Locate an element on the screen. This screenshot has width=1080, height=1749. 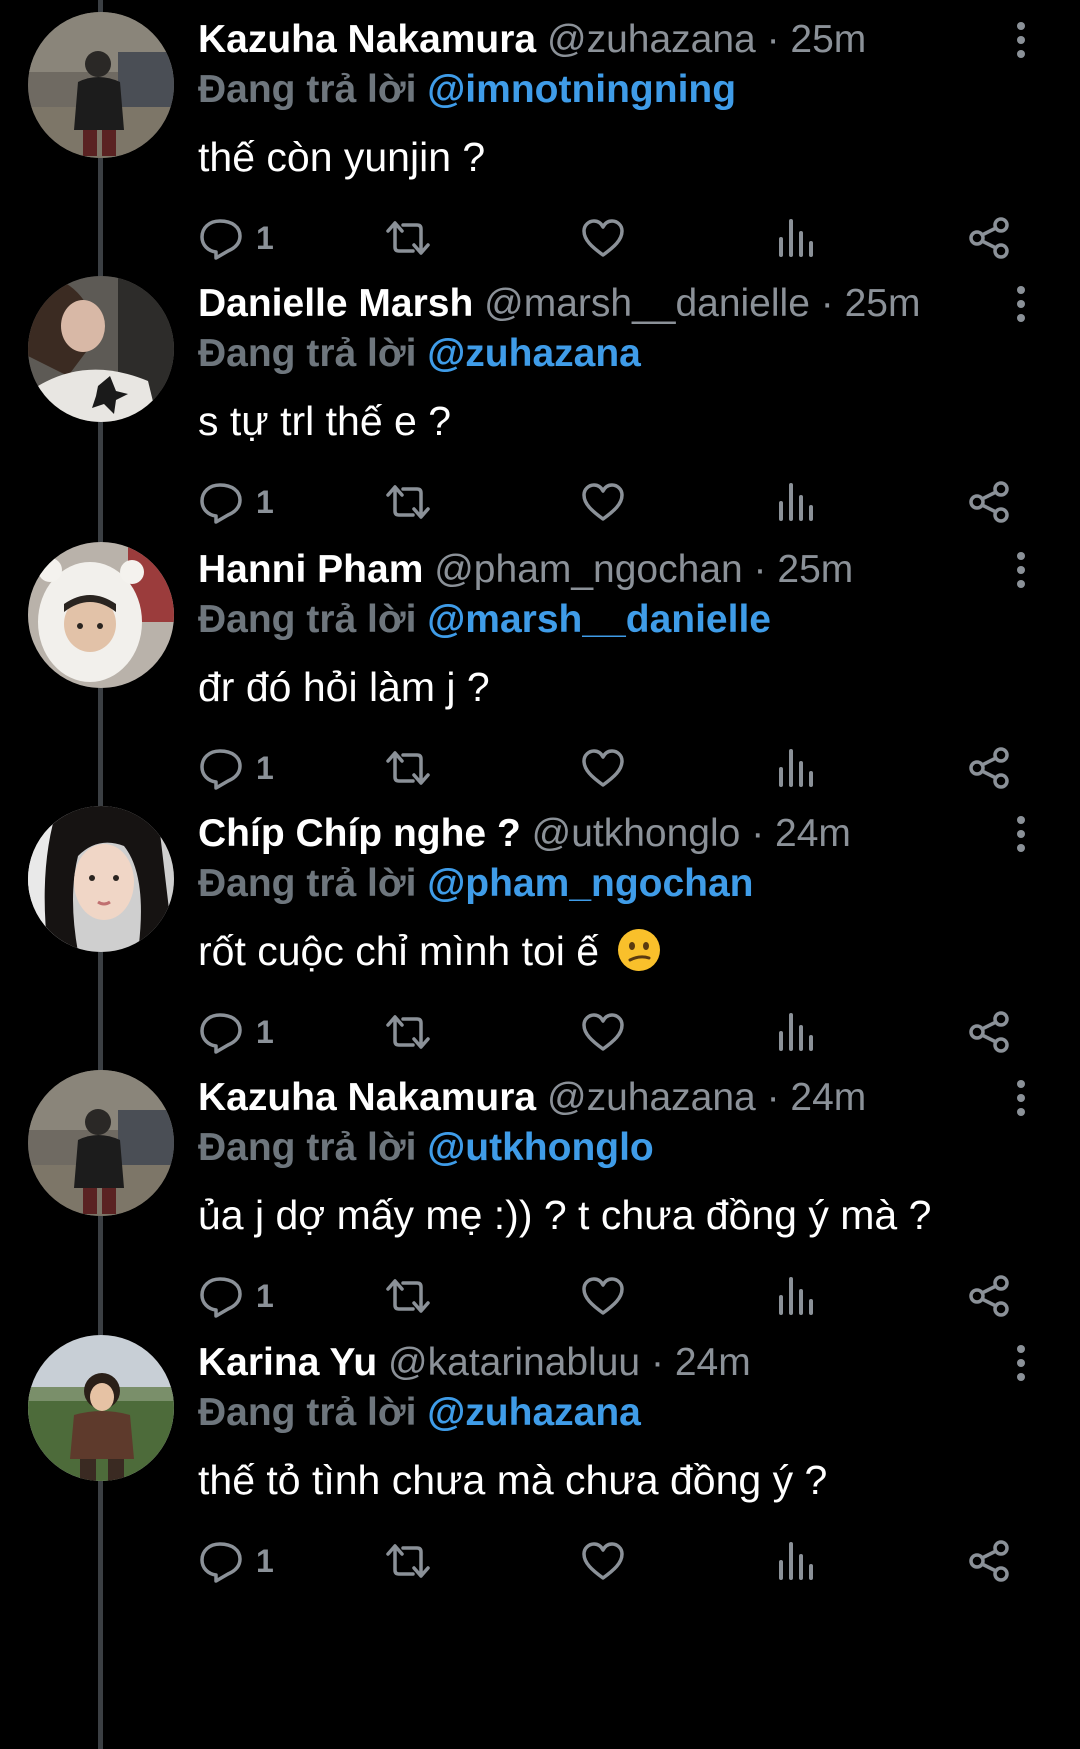
mention-link: @imnotningning is located at coordinates (581, 89).